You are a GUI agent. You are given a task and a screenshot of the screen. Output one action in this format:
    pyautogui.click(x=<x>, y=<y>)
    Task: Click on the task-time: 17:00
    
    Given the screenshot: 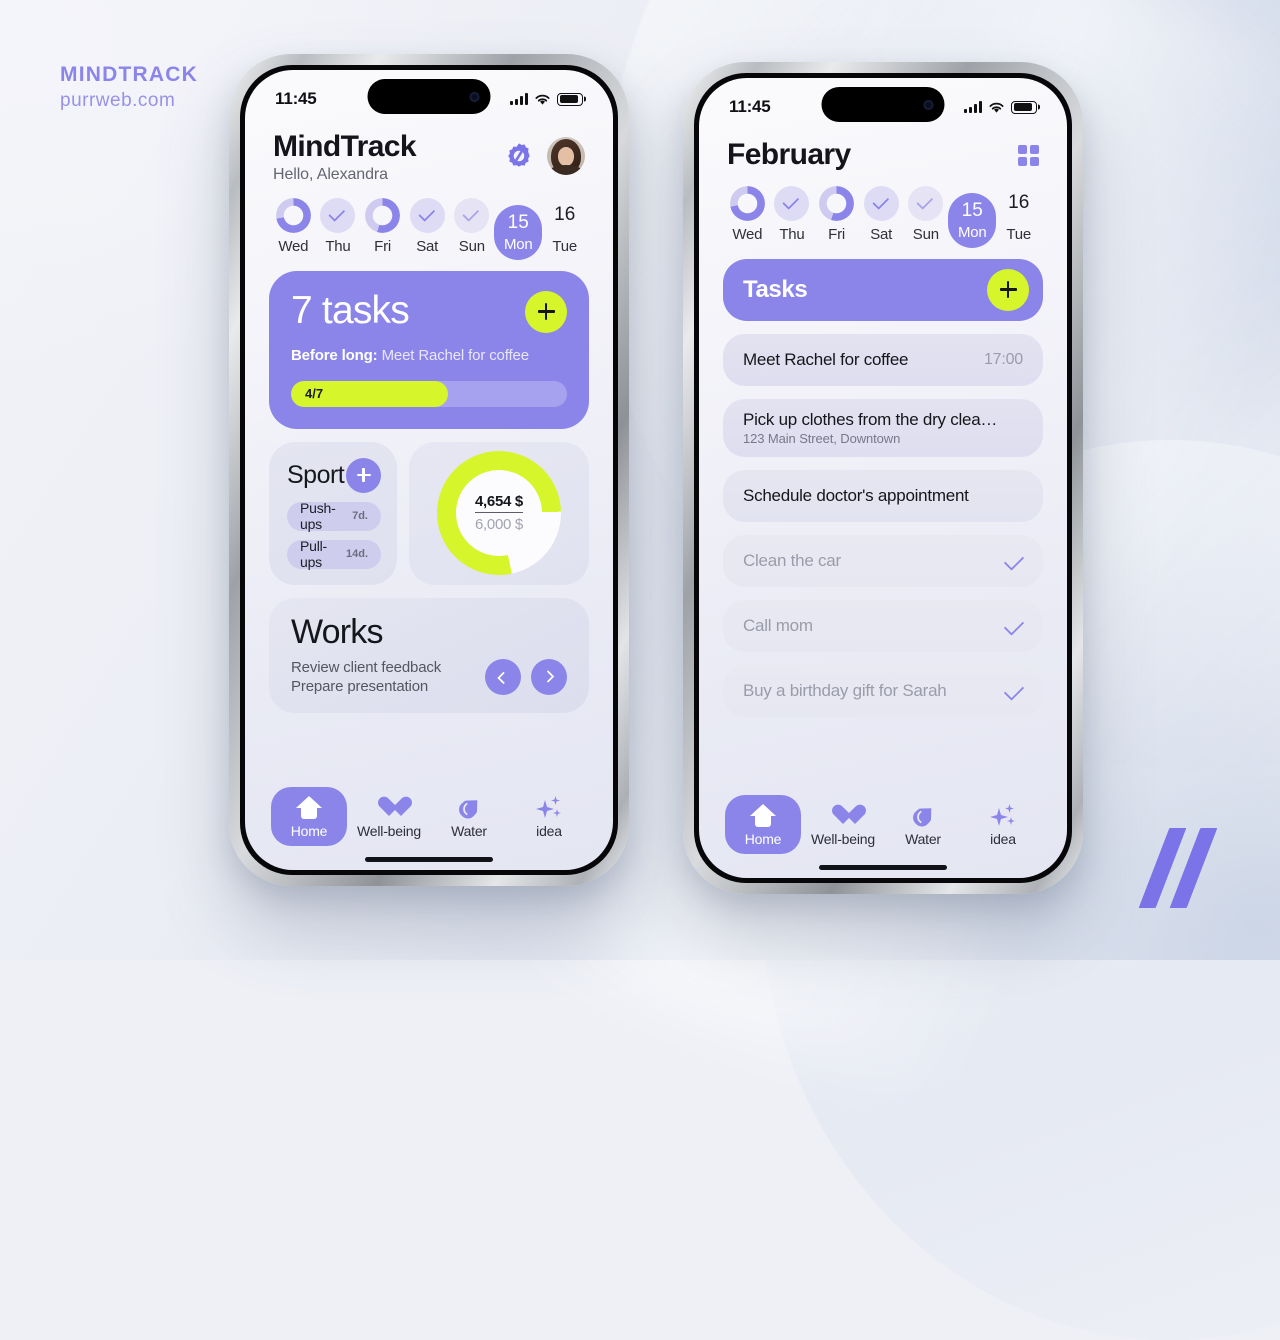 What is the action you would take?
    pyautogui.click(x=1003, y=359)
    